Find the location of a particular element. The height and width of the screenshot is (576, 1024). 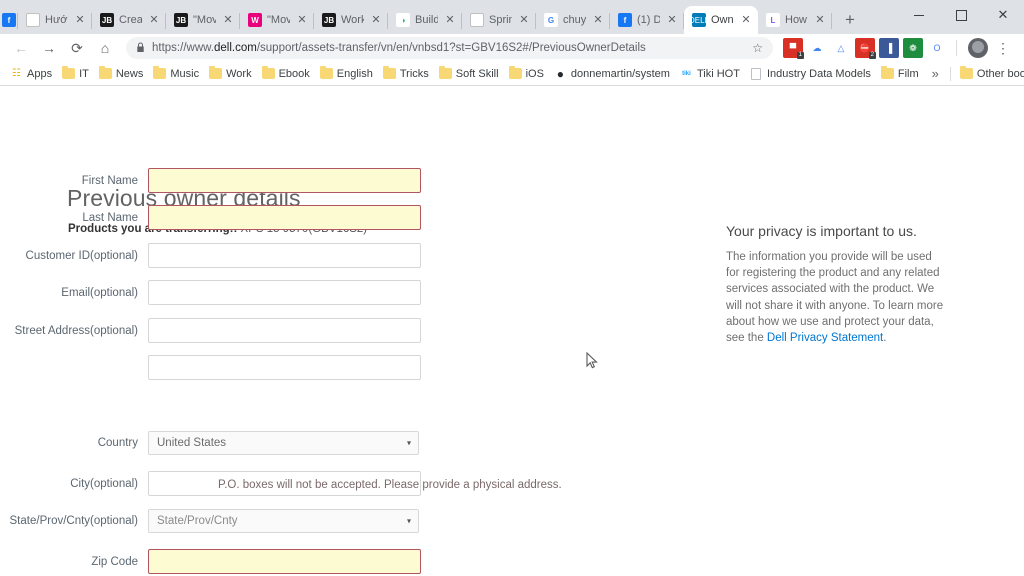

form-row: Email(optional) is located at coordinates (210, 292).